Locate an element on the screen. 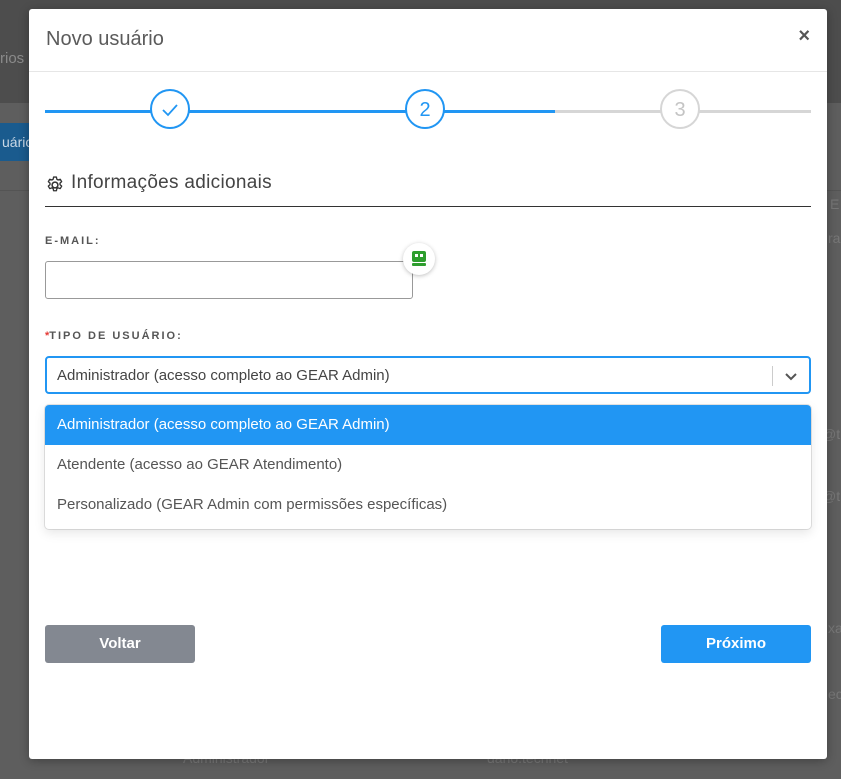  step-2-active: 2 is located at coordinates (425, 109).